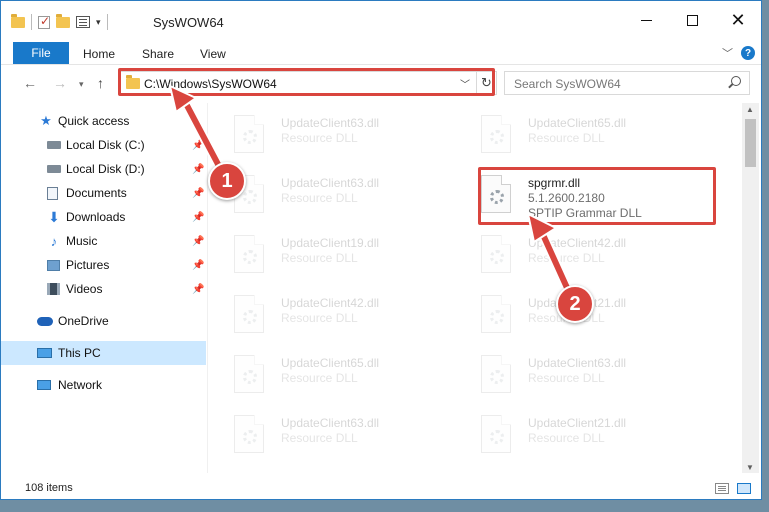 This screenshot has width=769, height=512. I want to click on sidebar-item-local-disk-c: Local Disk (C:) 📌, so click(103, 145).